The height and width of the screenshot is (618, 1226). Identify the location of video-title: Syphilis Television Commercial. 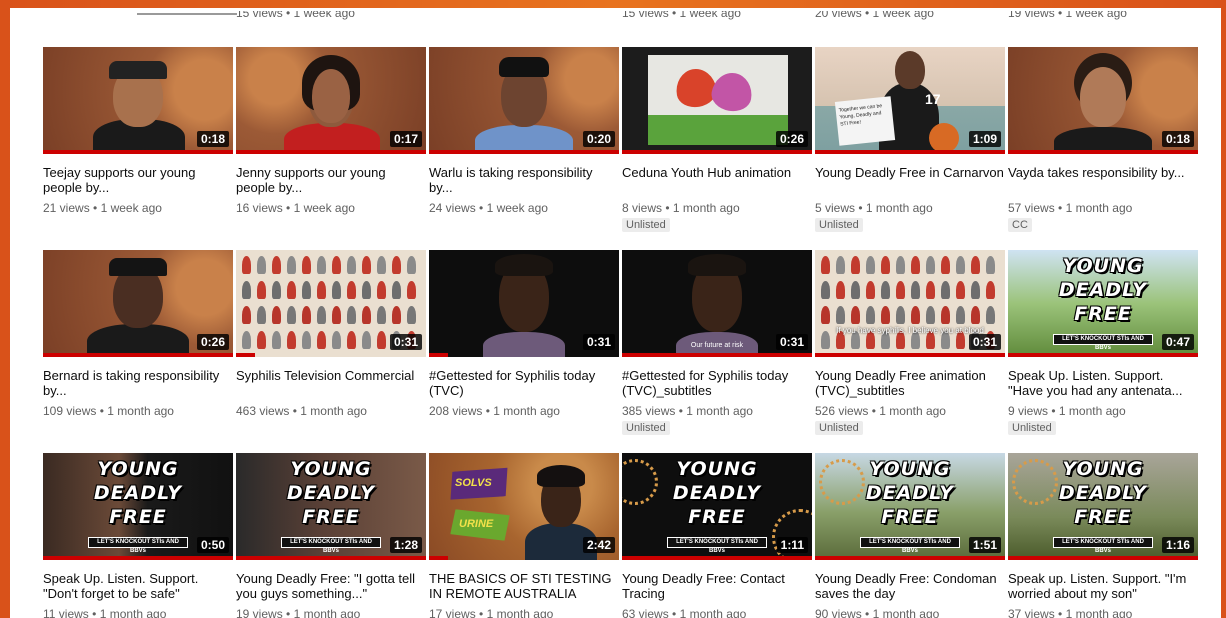
(331, 383).